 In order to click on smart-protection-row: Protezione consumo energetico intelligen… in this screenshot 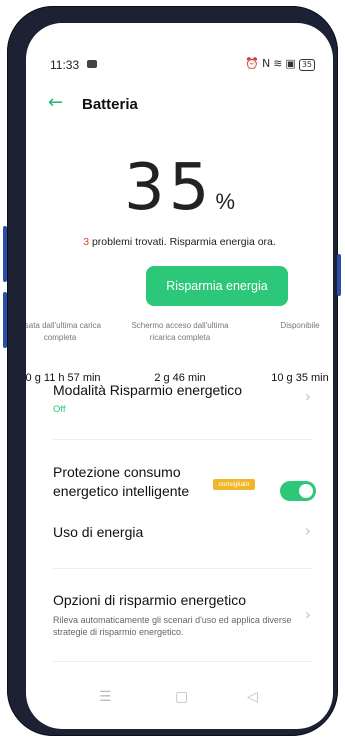, I will do `click(128, 482)`.